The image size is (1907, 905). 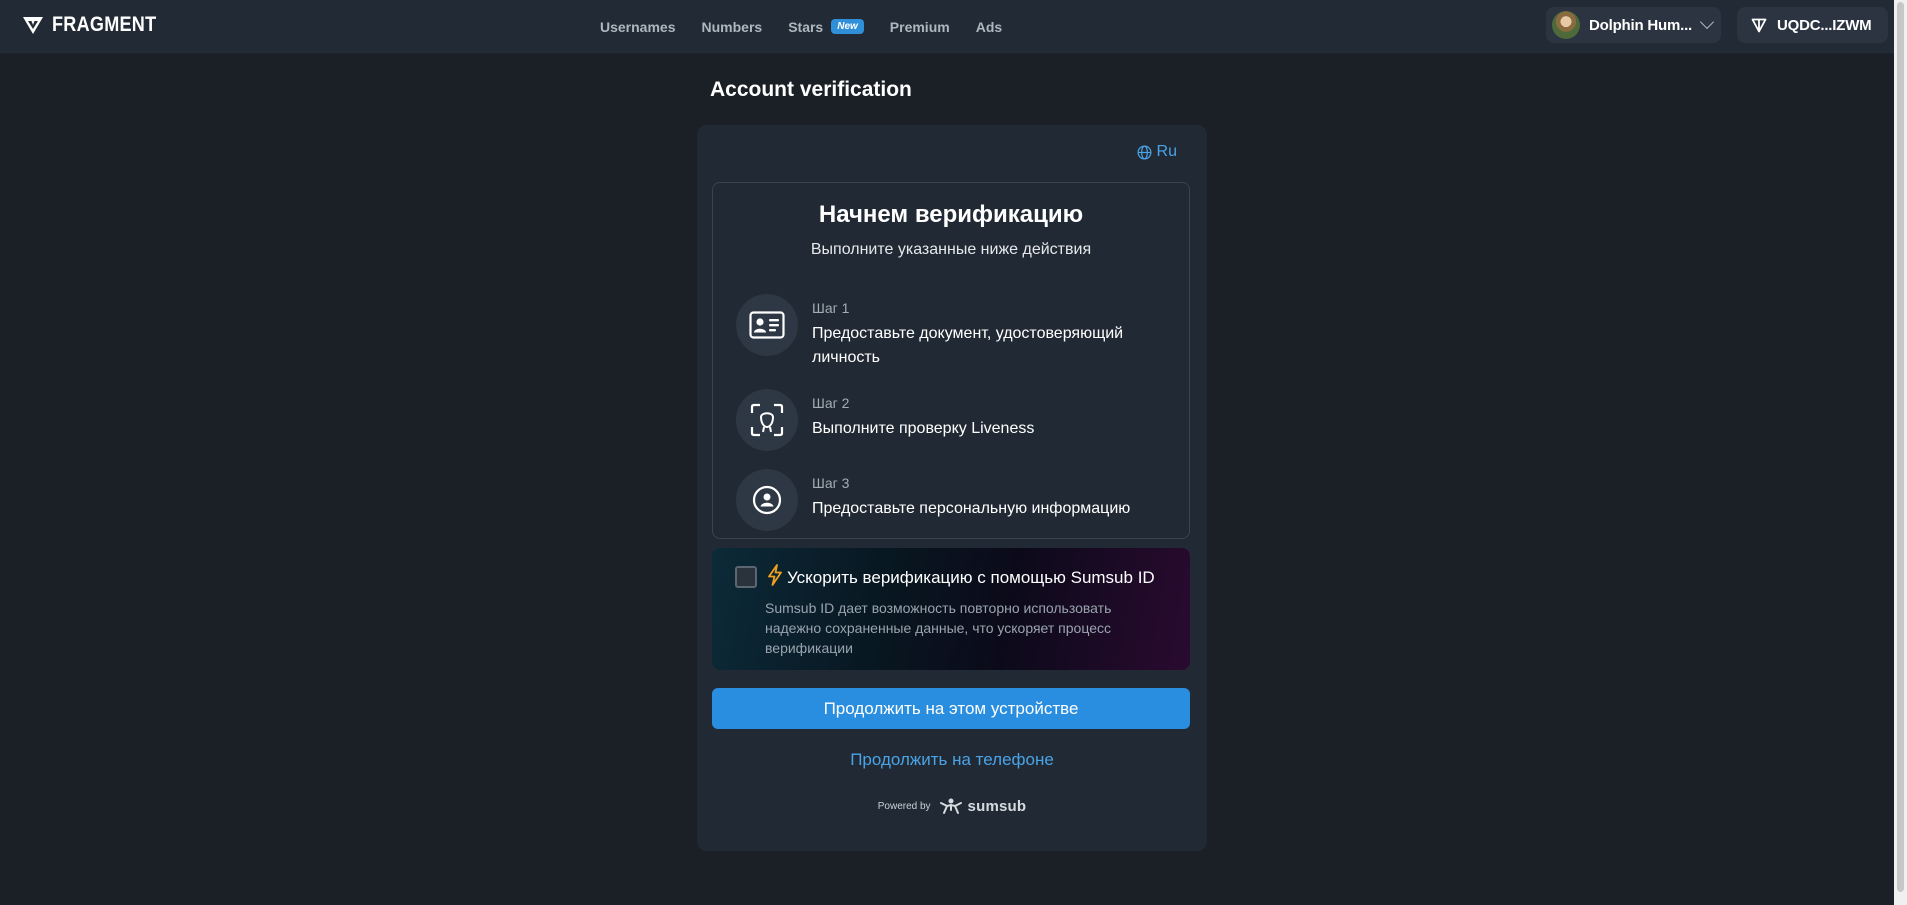 I want to click on fragment-logo: FRAGMENT, so click(x=97, y=25).